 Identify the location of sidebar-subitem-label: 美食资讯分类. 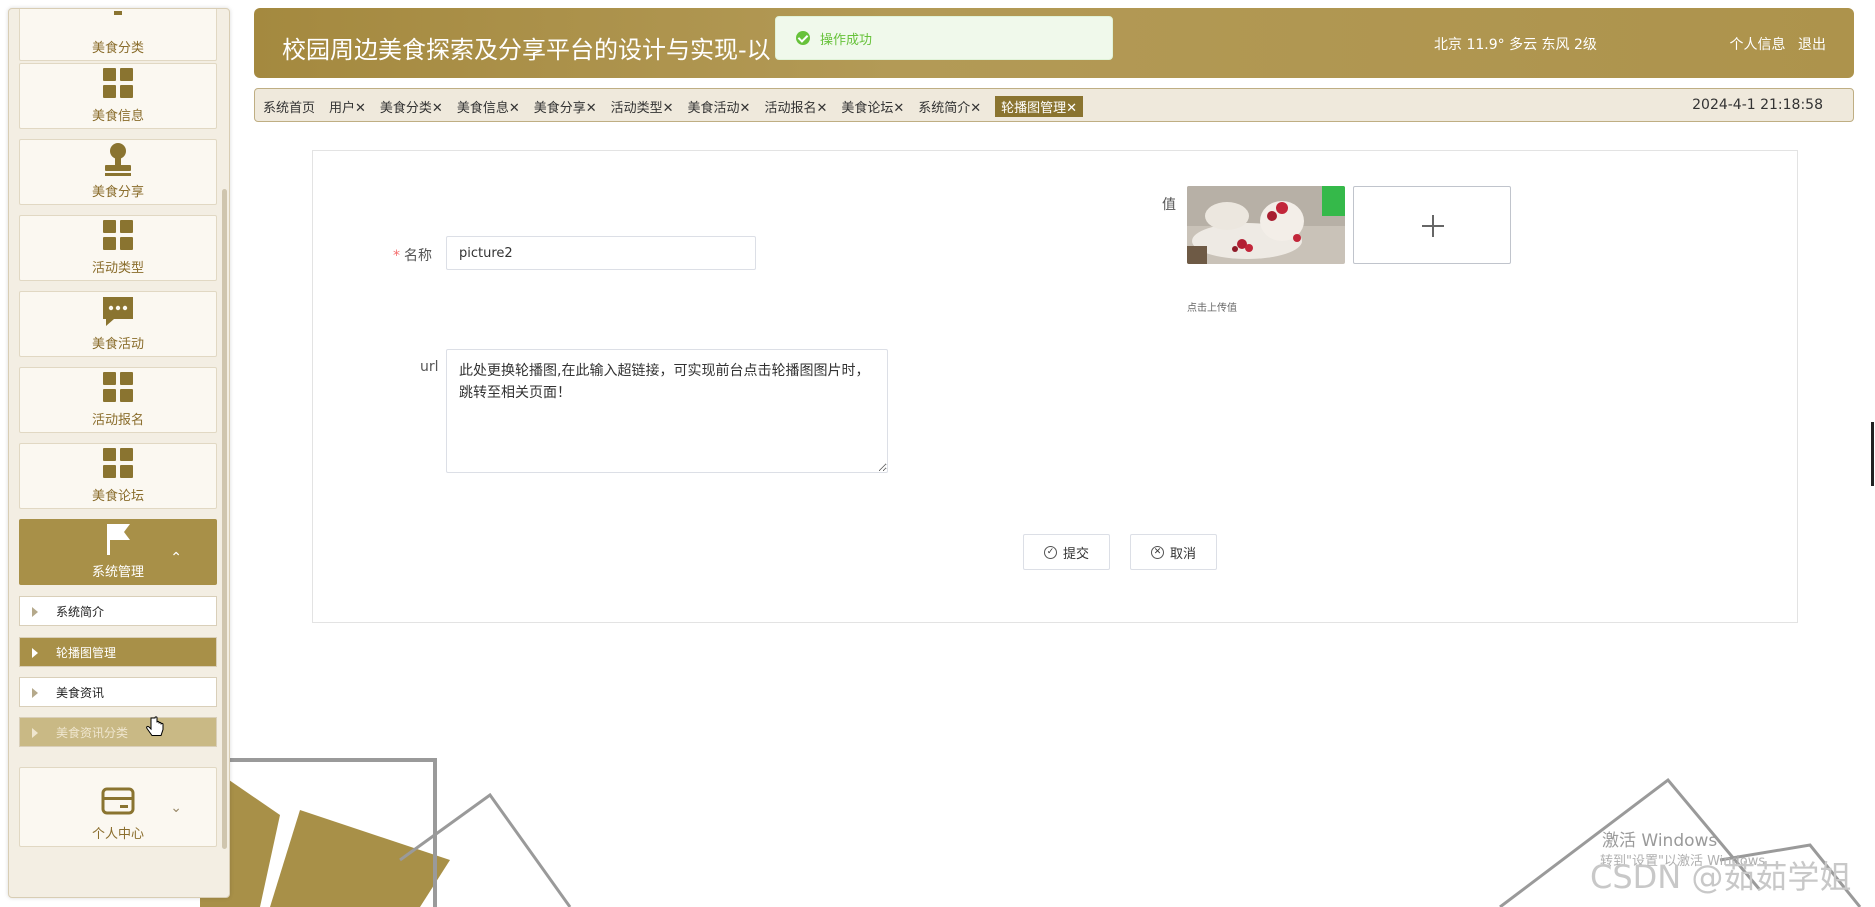
(92, 732).